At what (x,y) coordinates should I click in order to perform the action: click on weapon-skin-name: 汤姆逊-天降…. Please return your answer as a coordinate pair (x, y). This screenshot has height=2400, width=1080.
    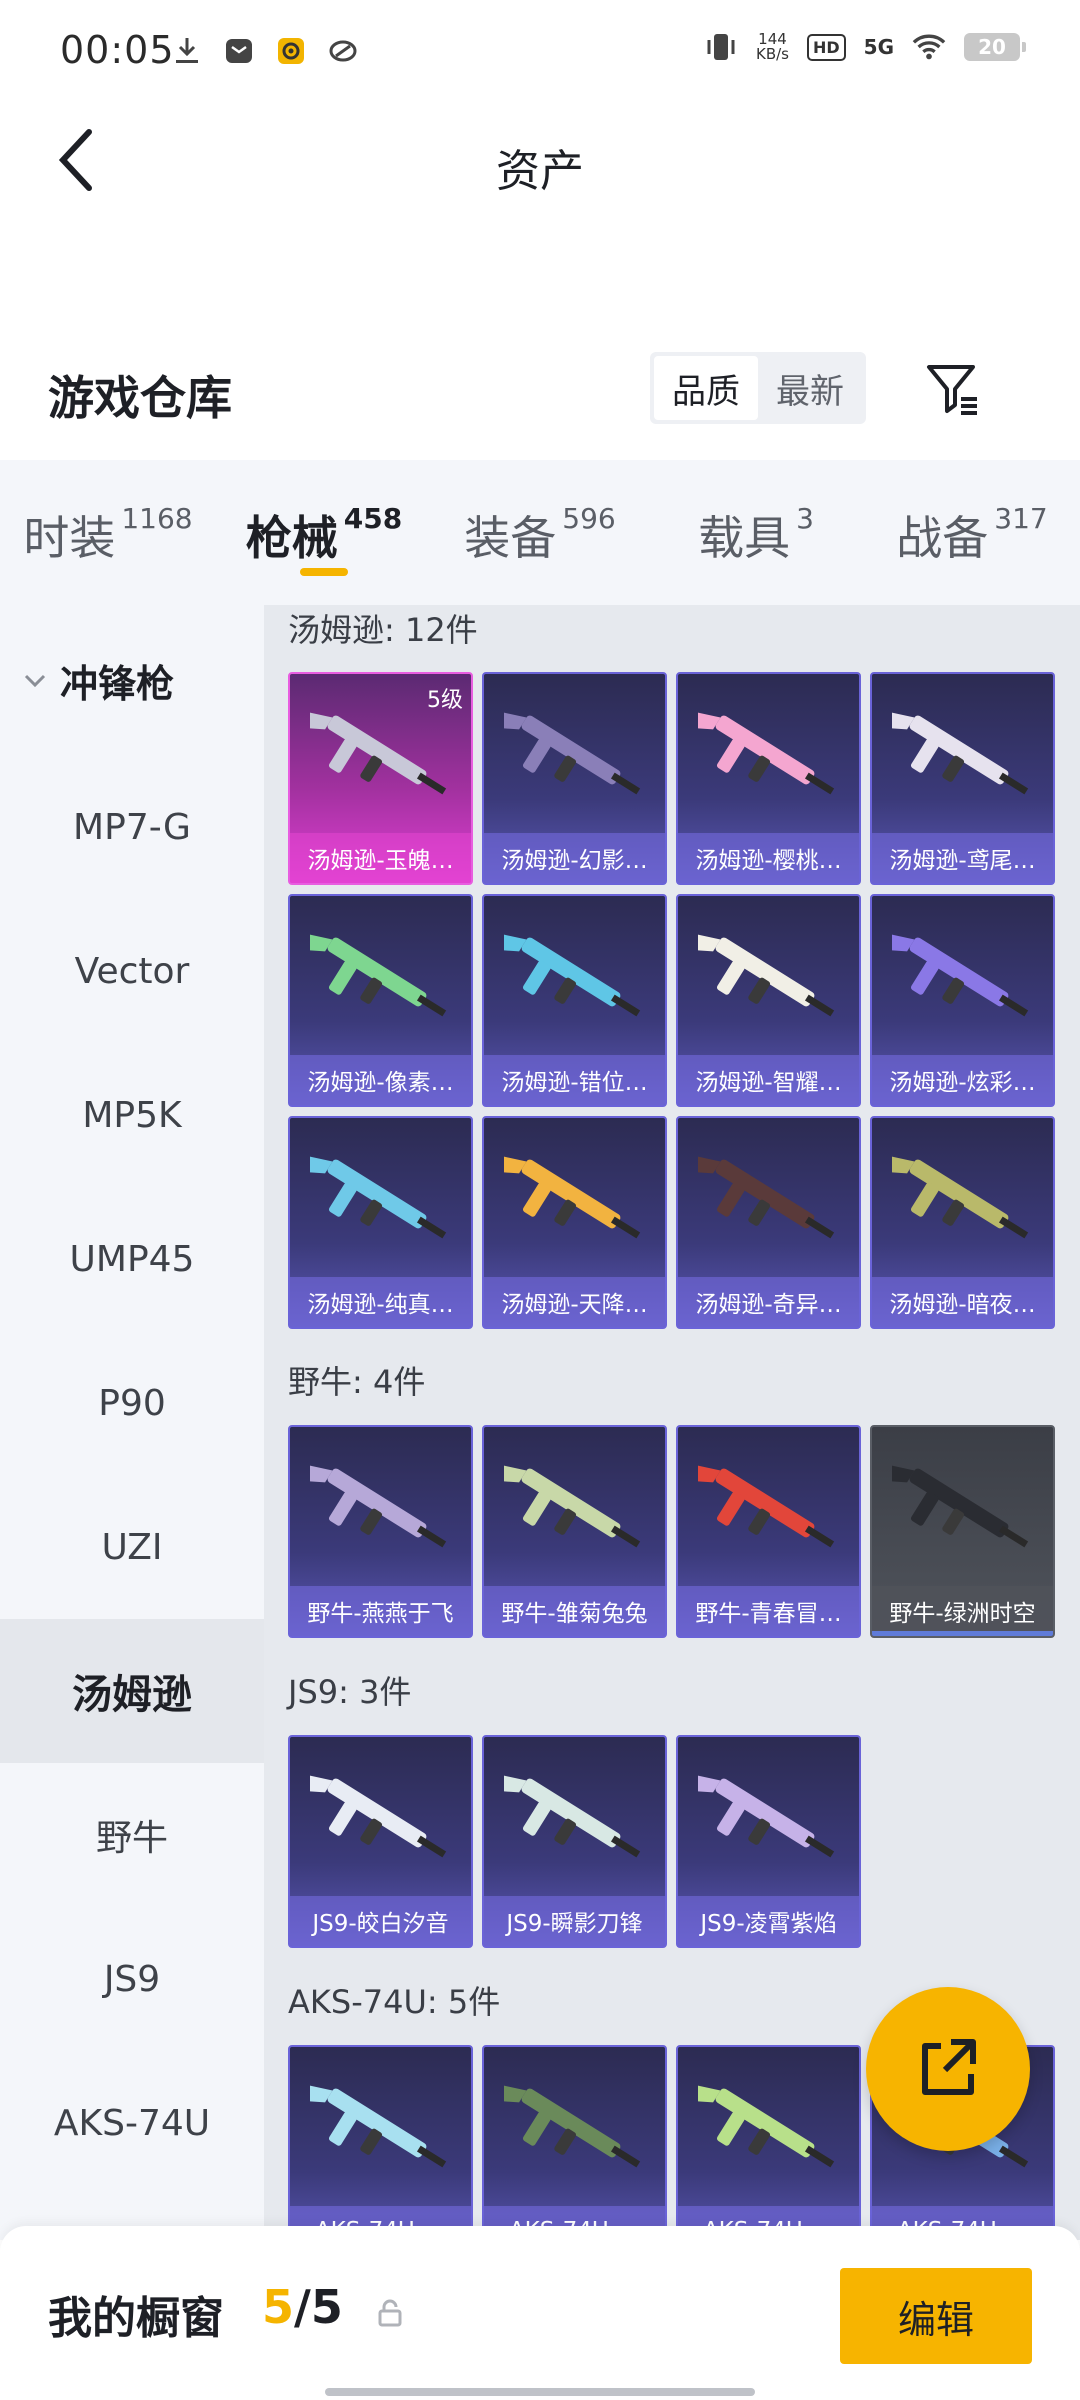
    Looking at the image, I should click on (574, 1302).